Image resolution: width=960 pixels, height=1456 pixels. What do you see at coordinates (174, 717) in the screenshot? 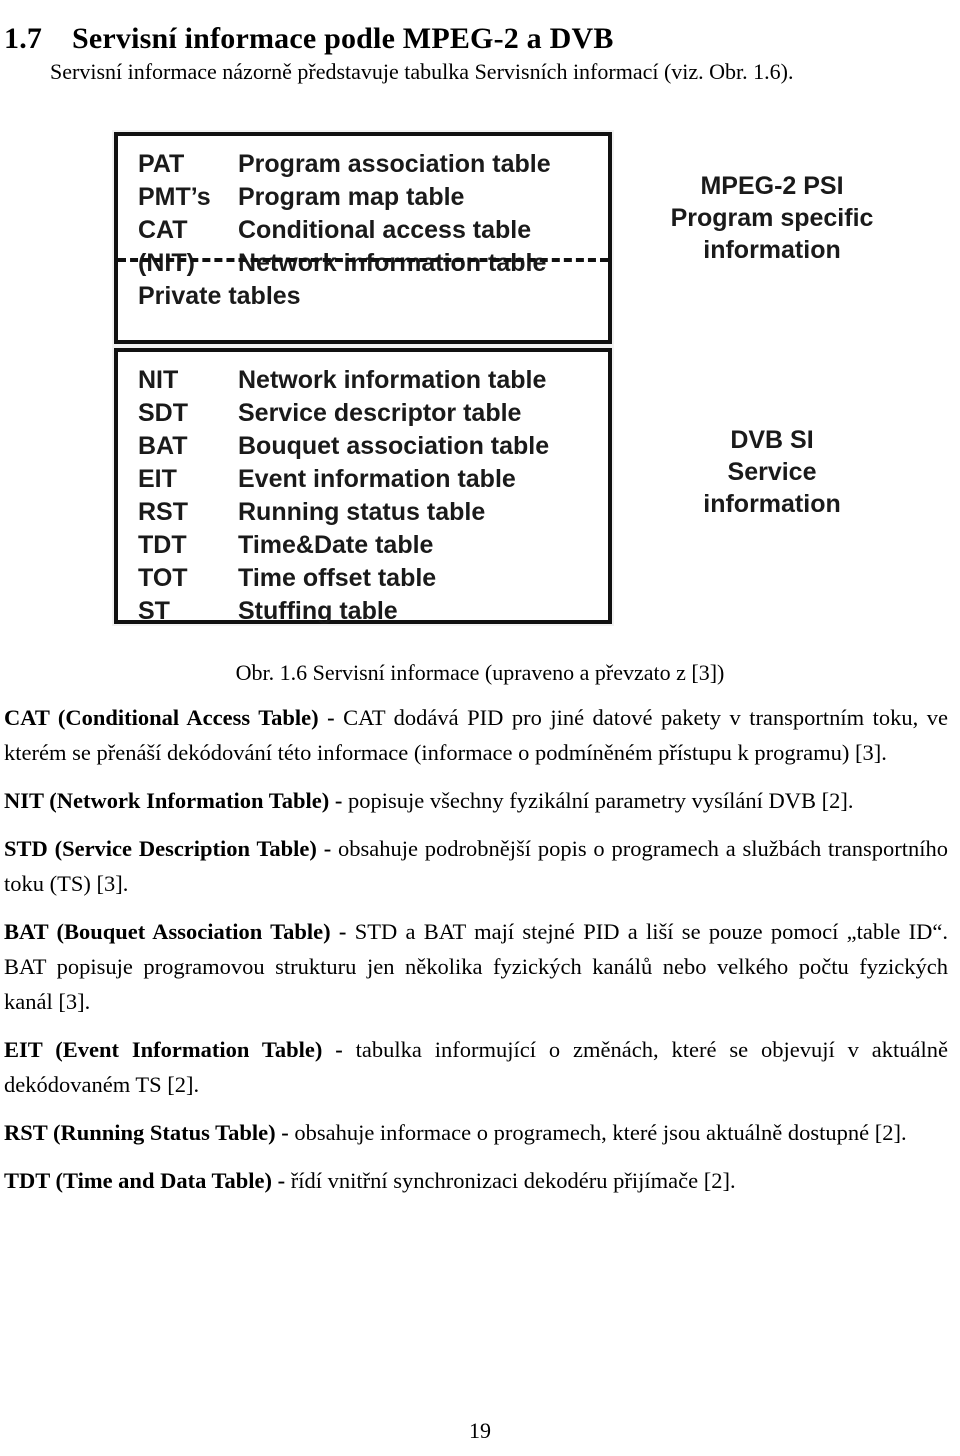
I see `paragraph-term: CAT (Conditional Access Table) -` at bounding box center [174, 717].